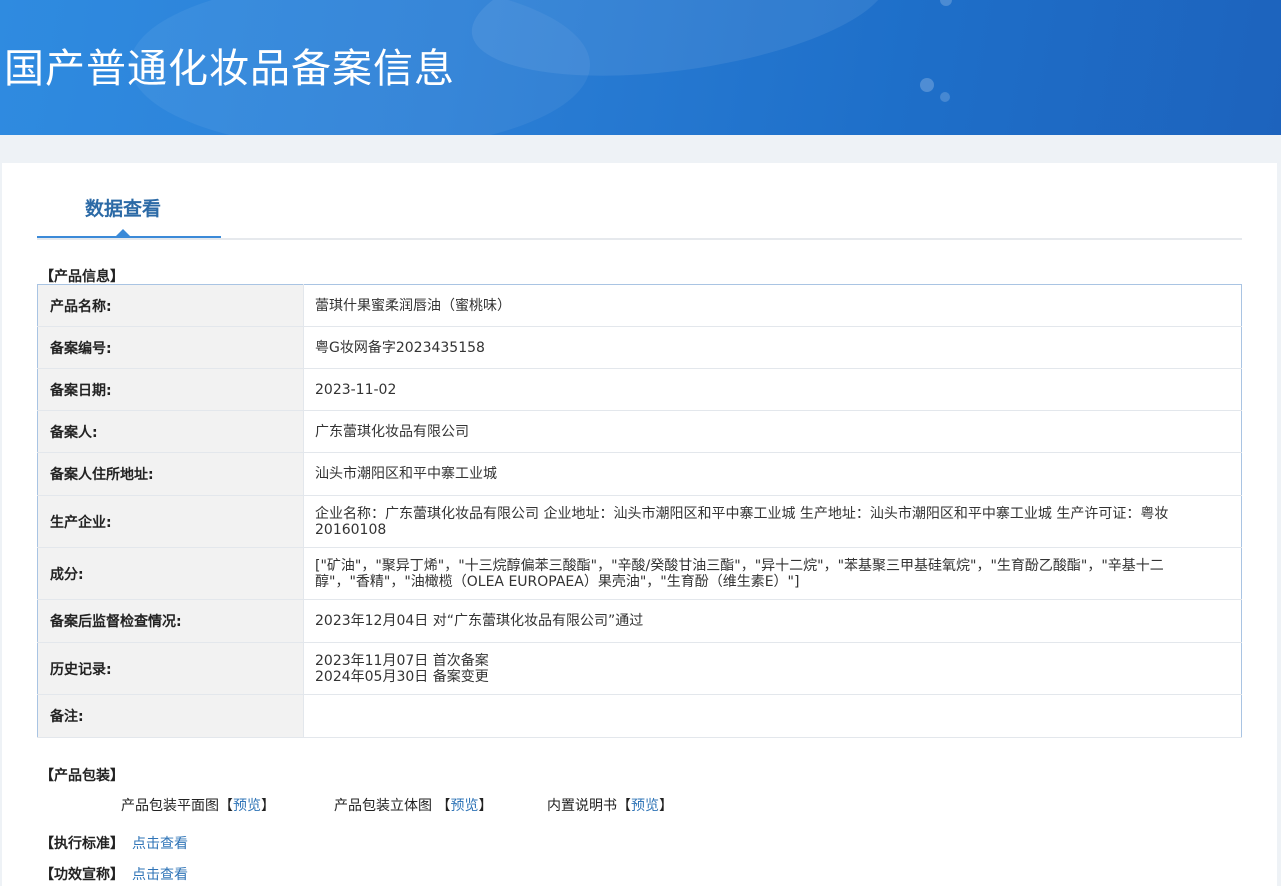 The width and height of the screenshot is (1281, 886). Describe the element at coordinates (772, 668) in the screenshot. I see `row-value: 2023年11月07日 首次备案 2024年05月30日 备案变更` at that location.